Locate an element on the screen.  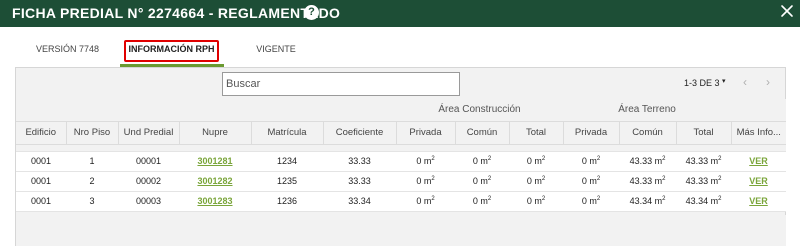
cell-terr-comun: 43.34 m2 is located at coordinates (647, 201).